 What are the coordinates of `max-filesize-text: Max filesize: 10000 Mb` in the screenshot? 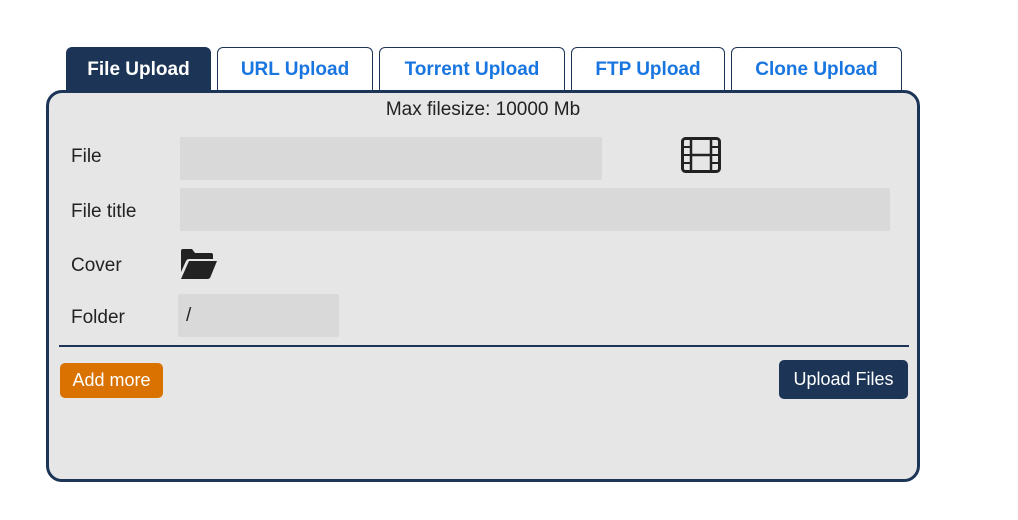 It's located at (483, 109).